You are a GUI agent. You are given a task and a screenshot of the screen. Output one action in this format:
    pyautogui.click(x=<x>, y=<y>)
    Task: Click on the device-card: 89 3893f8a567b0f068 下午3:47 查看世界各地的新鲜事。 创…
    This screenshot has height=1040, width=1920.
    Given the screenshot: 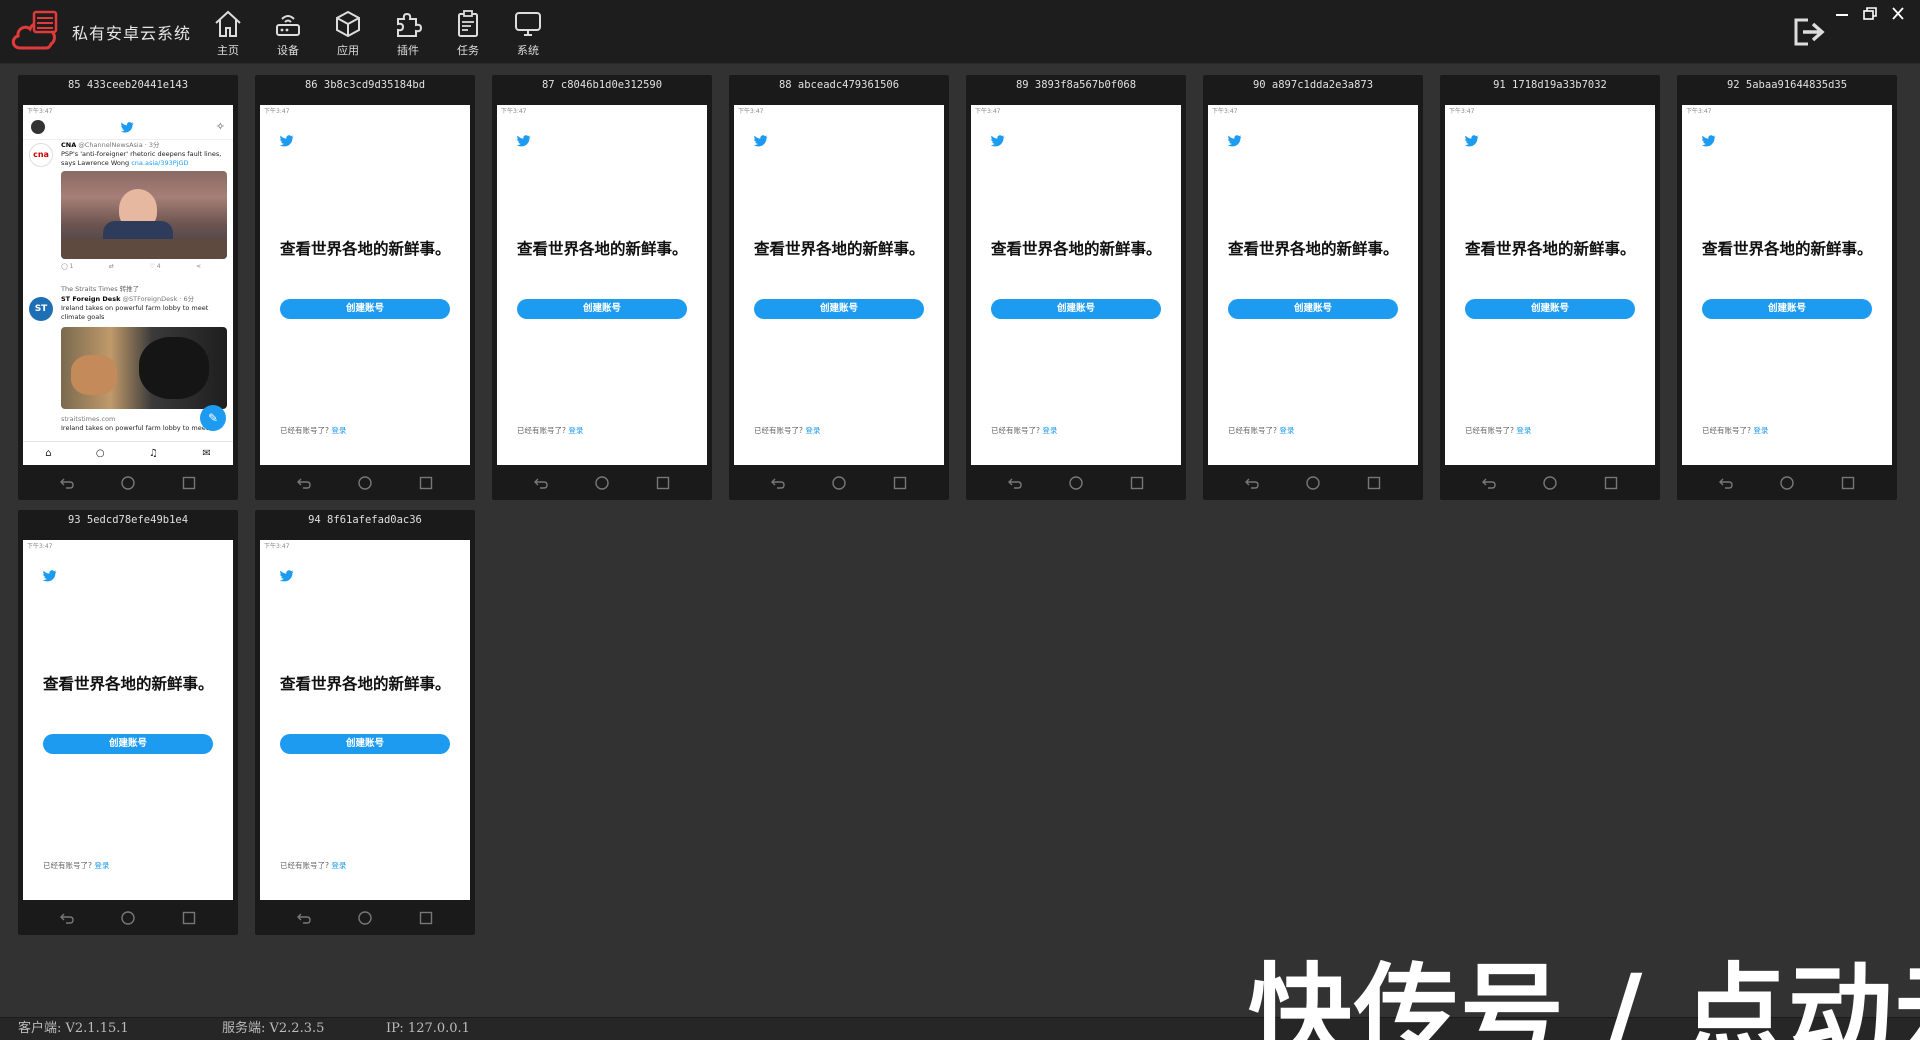 What is the action you would take?
    pyautogui.click(x=1076, y=287)
    